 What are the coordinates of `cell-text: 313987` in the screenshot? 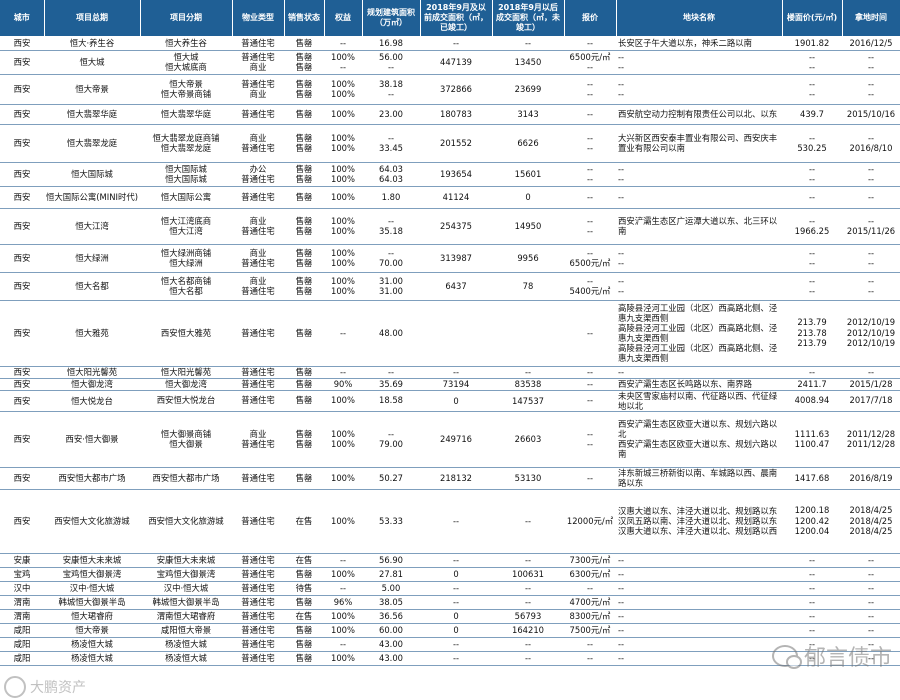 It's located at (456, 258).